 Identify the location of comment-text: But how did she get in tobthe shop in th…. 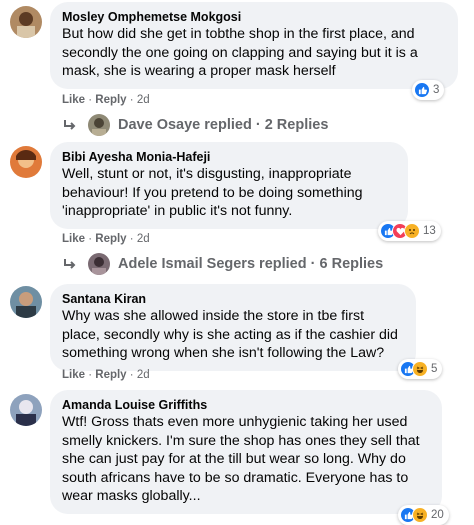
(240, 52).